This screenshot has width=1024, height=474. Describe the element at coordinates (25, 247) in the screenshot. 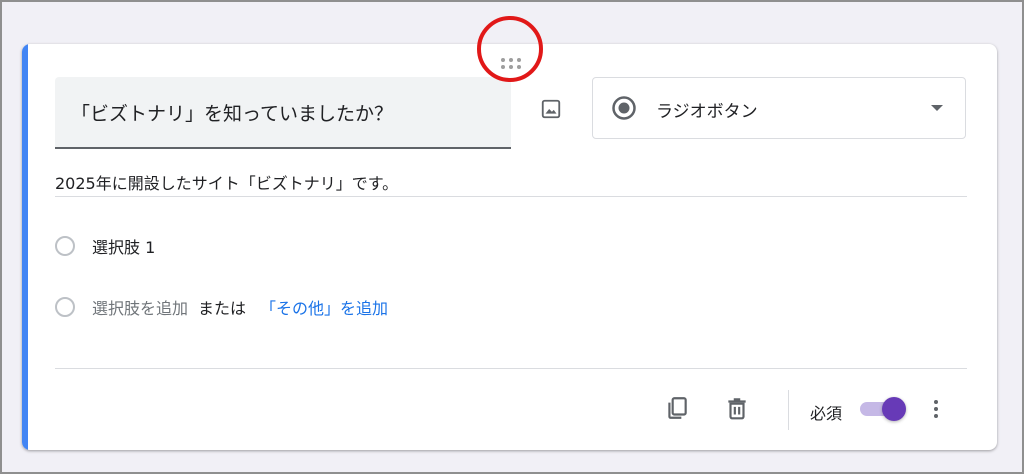

I see `card-focus-accent` at that location.